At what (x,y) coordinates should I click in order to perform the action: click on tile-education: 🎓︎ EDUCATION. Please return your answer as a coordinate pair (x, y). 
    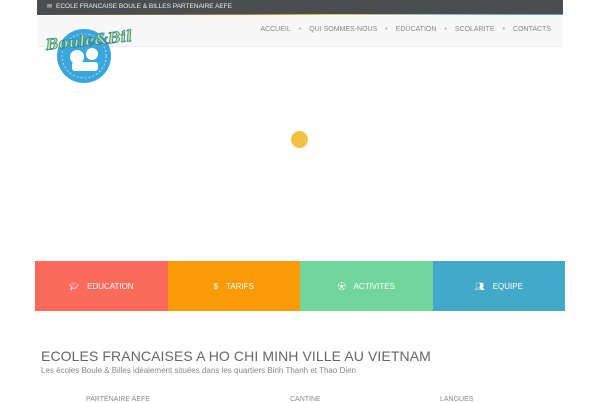
    Looking at the image, I should click on (101, 286).